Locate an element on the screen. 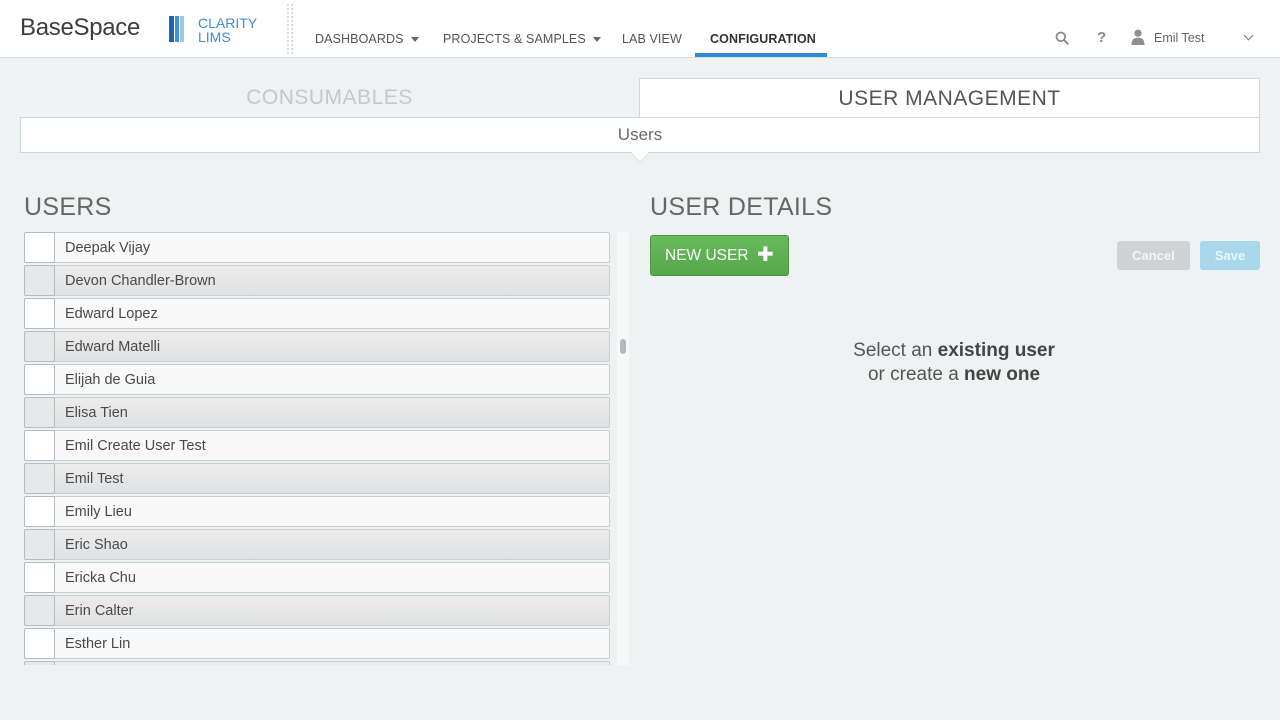  user-row: Esther Lin is located at coordinates (317, 643).